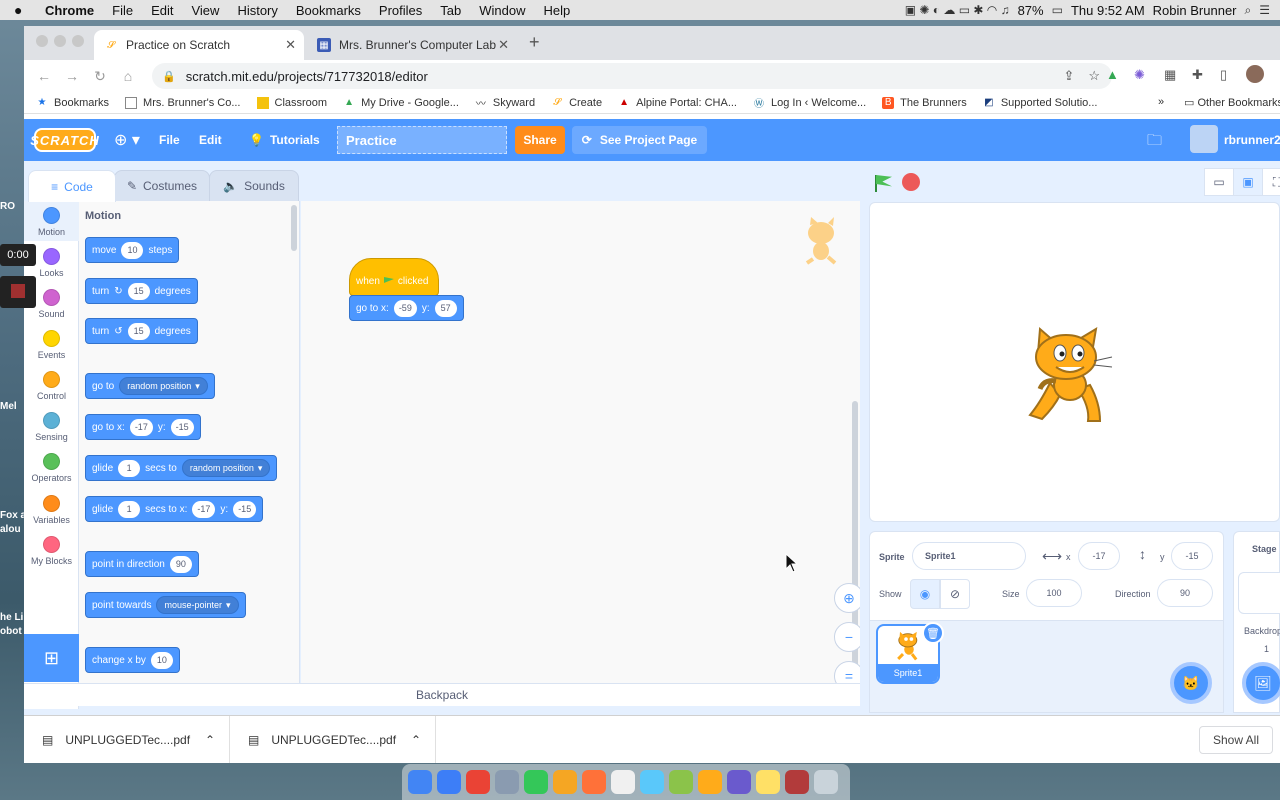 The image size is (1280, 800). What do you see at coordinates (44, 76) in the screenshot?
I see `back-icon: ←` at bounding box center [44, 76].